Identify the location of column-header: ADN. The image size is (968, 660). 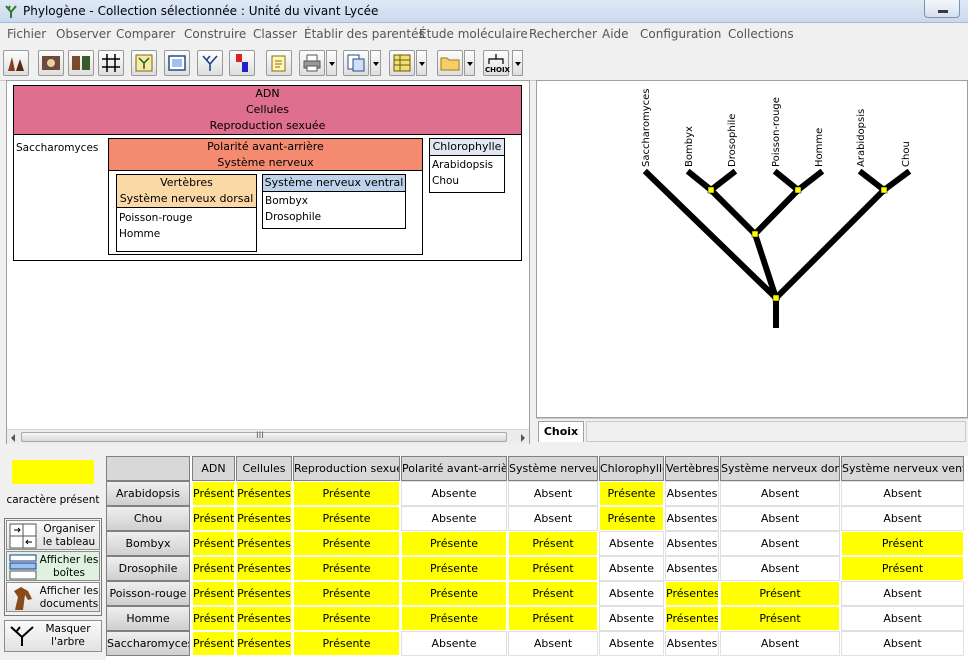
(213, 468).